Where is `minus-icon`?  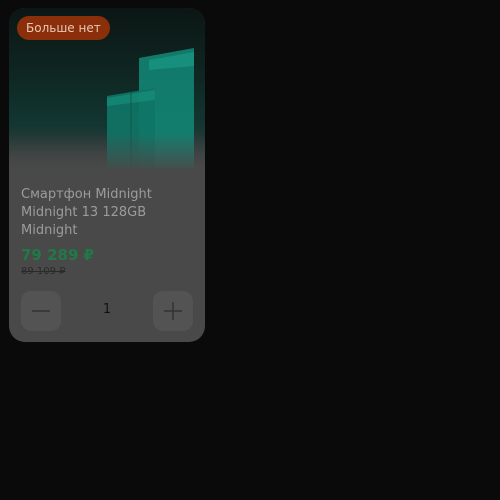 minus-icon is located at coordinates (41, 311).